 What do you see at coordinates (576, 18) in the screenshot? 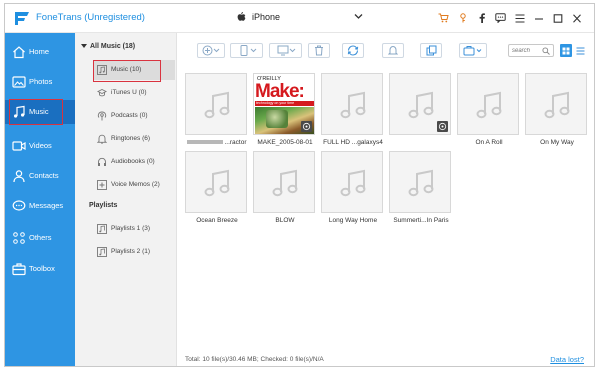
I see `close-icon` at bounding box center [576, 18].